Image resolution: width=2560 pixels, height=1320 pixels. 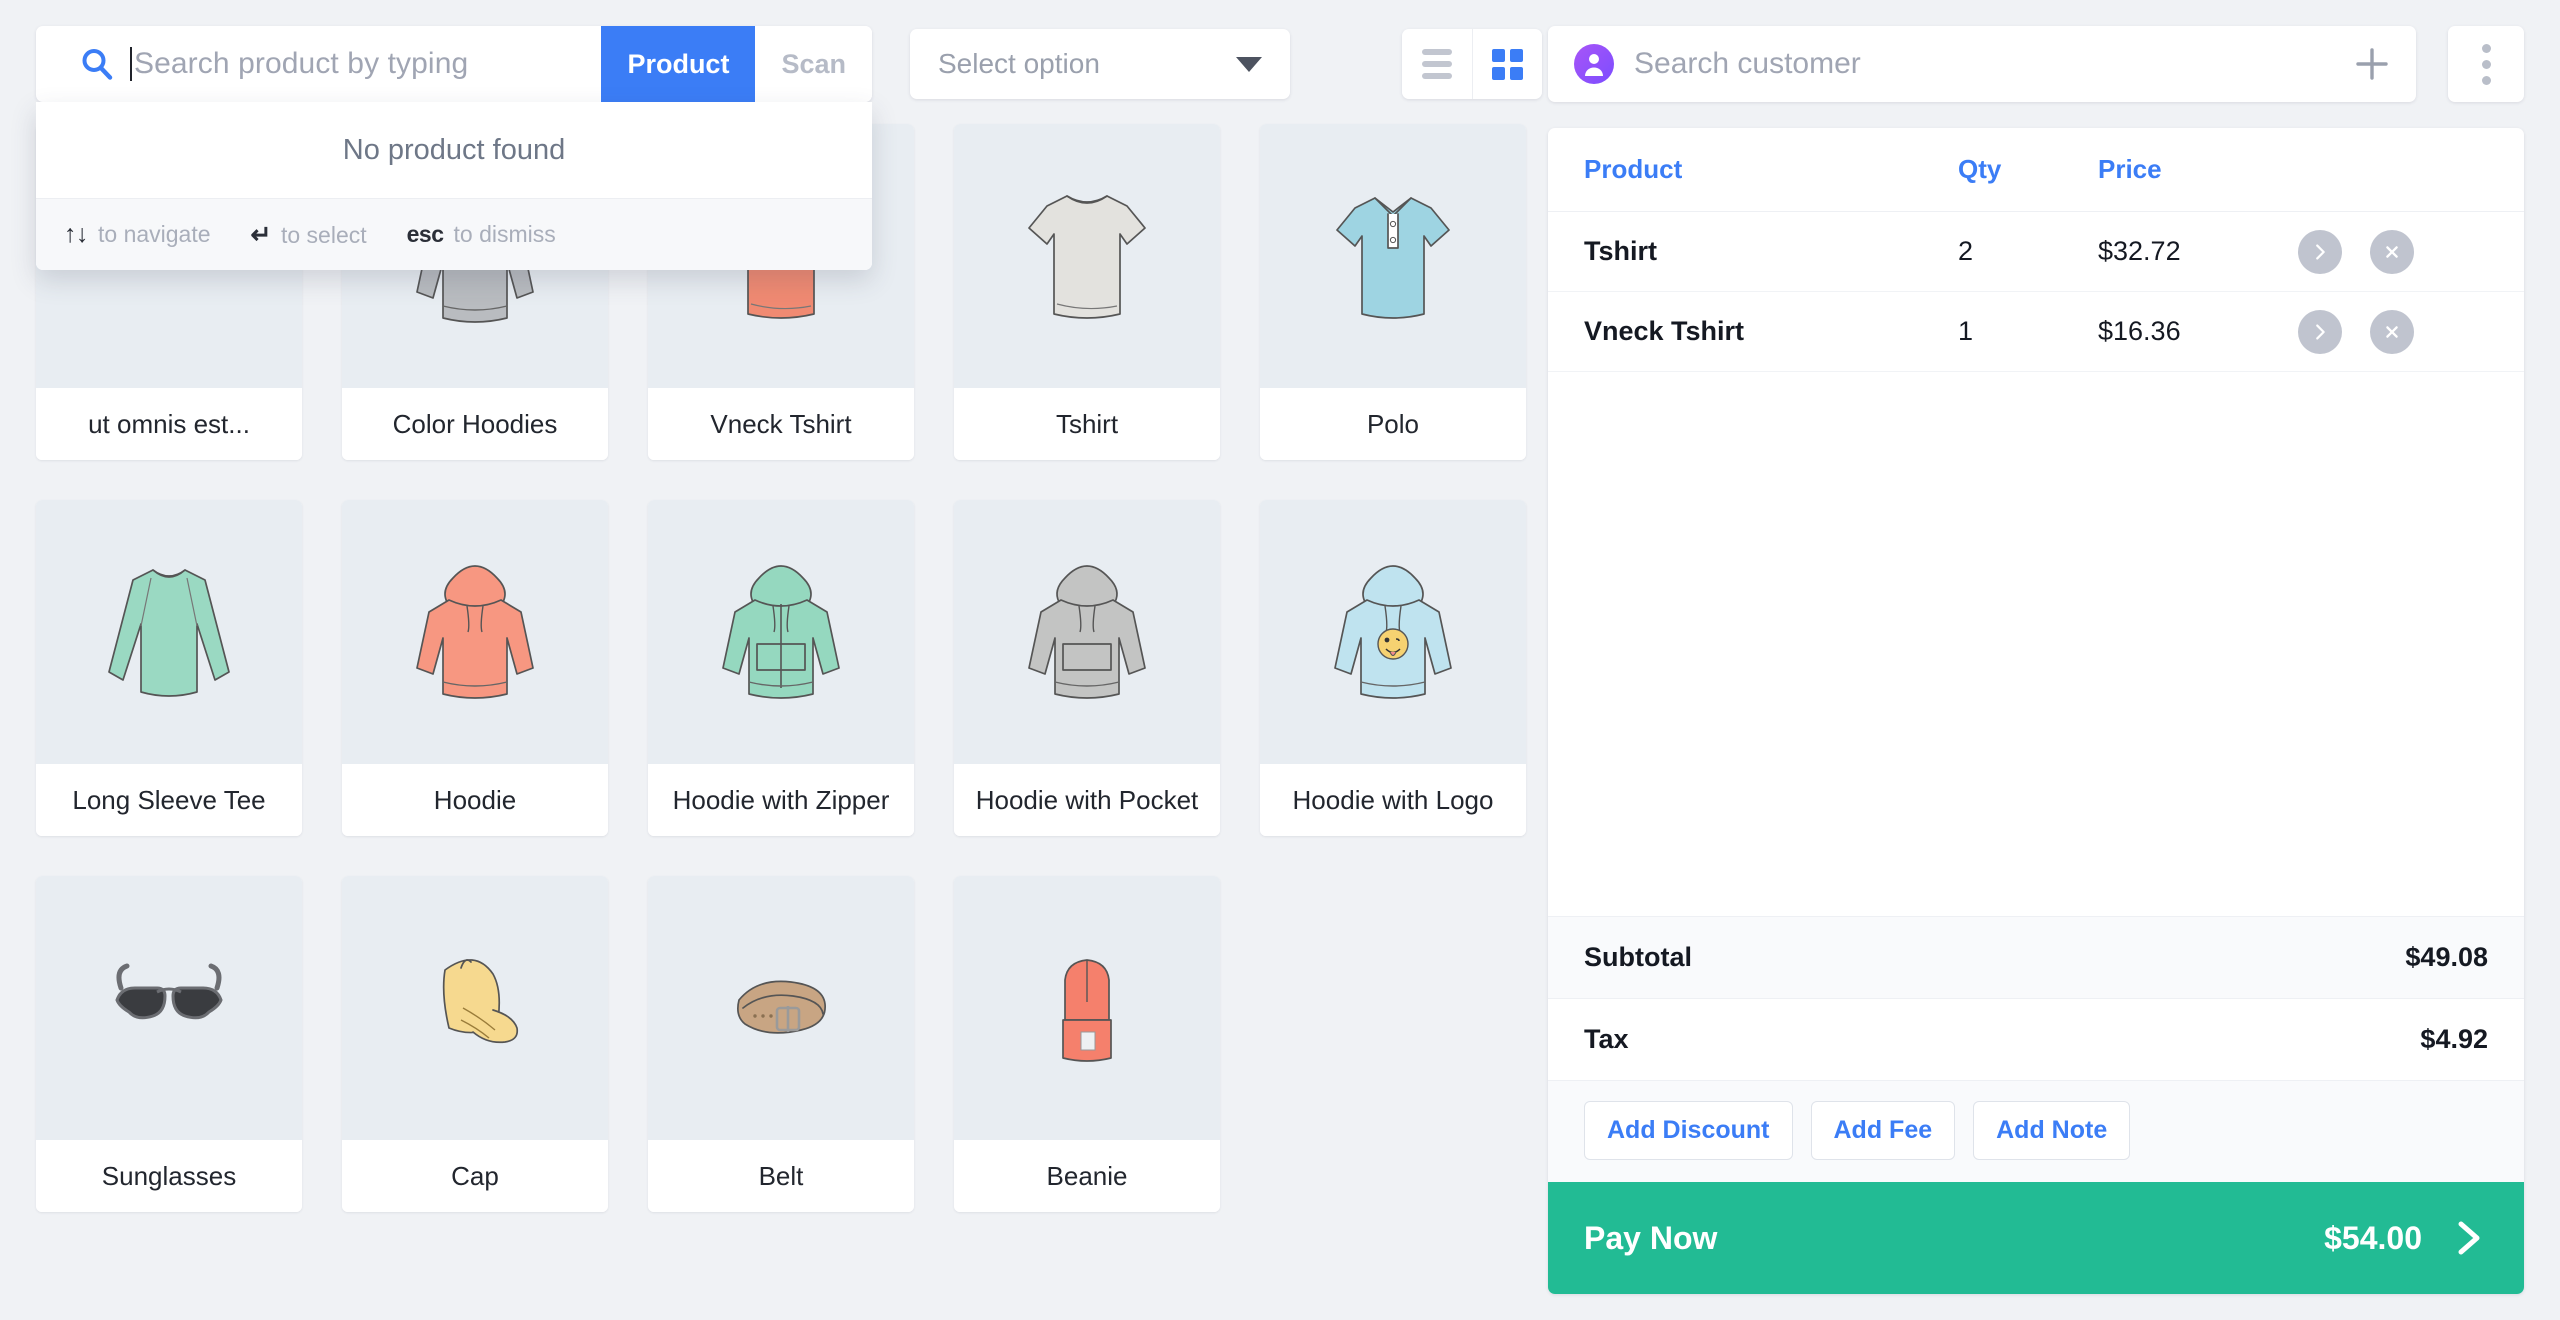 I want to click on cart-header-row: Product Qty Price, so click(x=2036, y=170).